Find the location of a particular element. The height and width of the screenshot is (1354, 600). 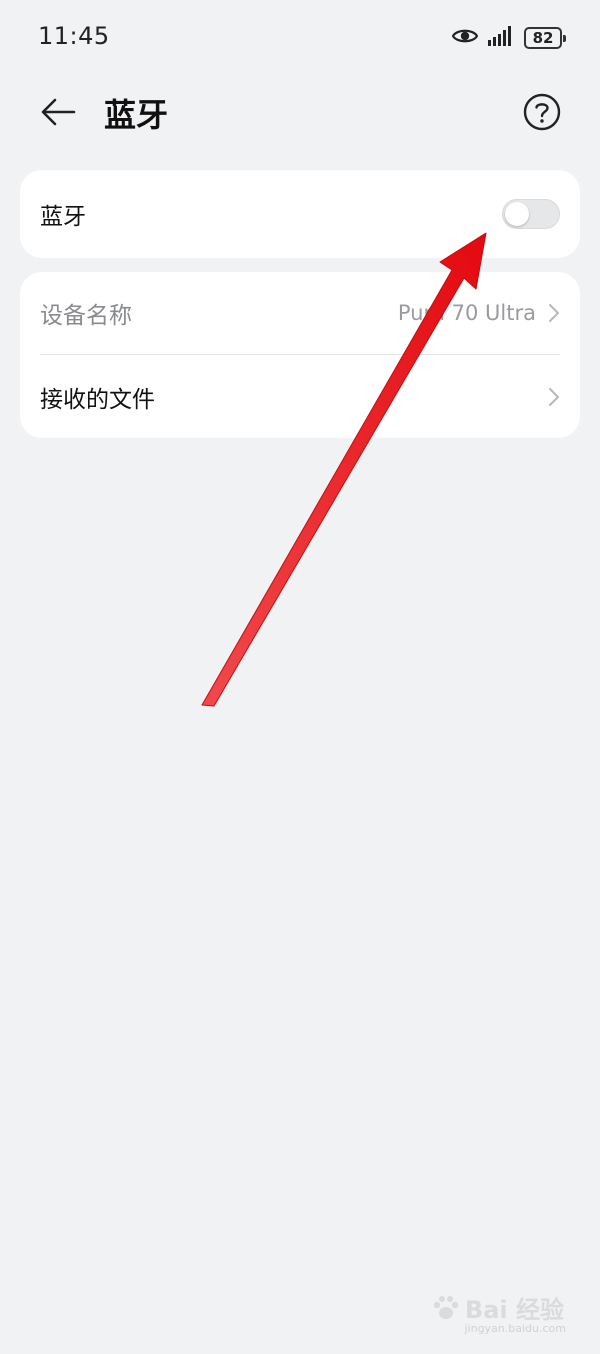

title-bar: 蓝牙 is located at coordinates (300, 112).